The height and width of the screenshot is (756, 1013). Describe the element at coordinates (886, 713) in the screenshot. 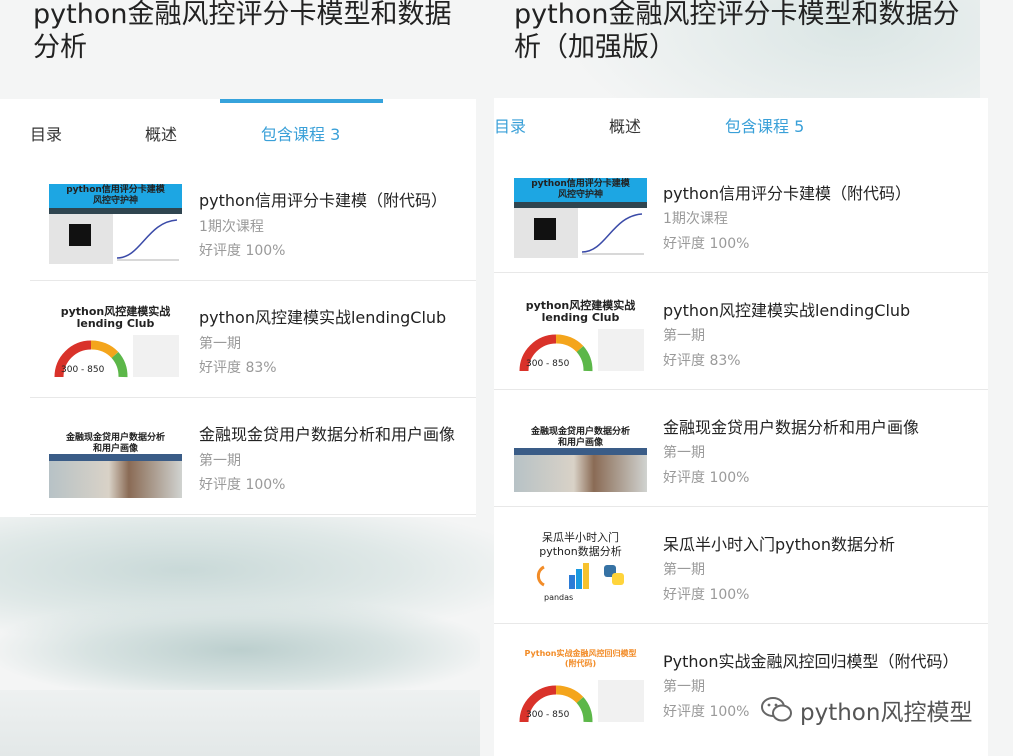

I see `watermark-text: python风控模型` at that location.